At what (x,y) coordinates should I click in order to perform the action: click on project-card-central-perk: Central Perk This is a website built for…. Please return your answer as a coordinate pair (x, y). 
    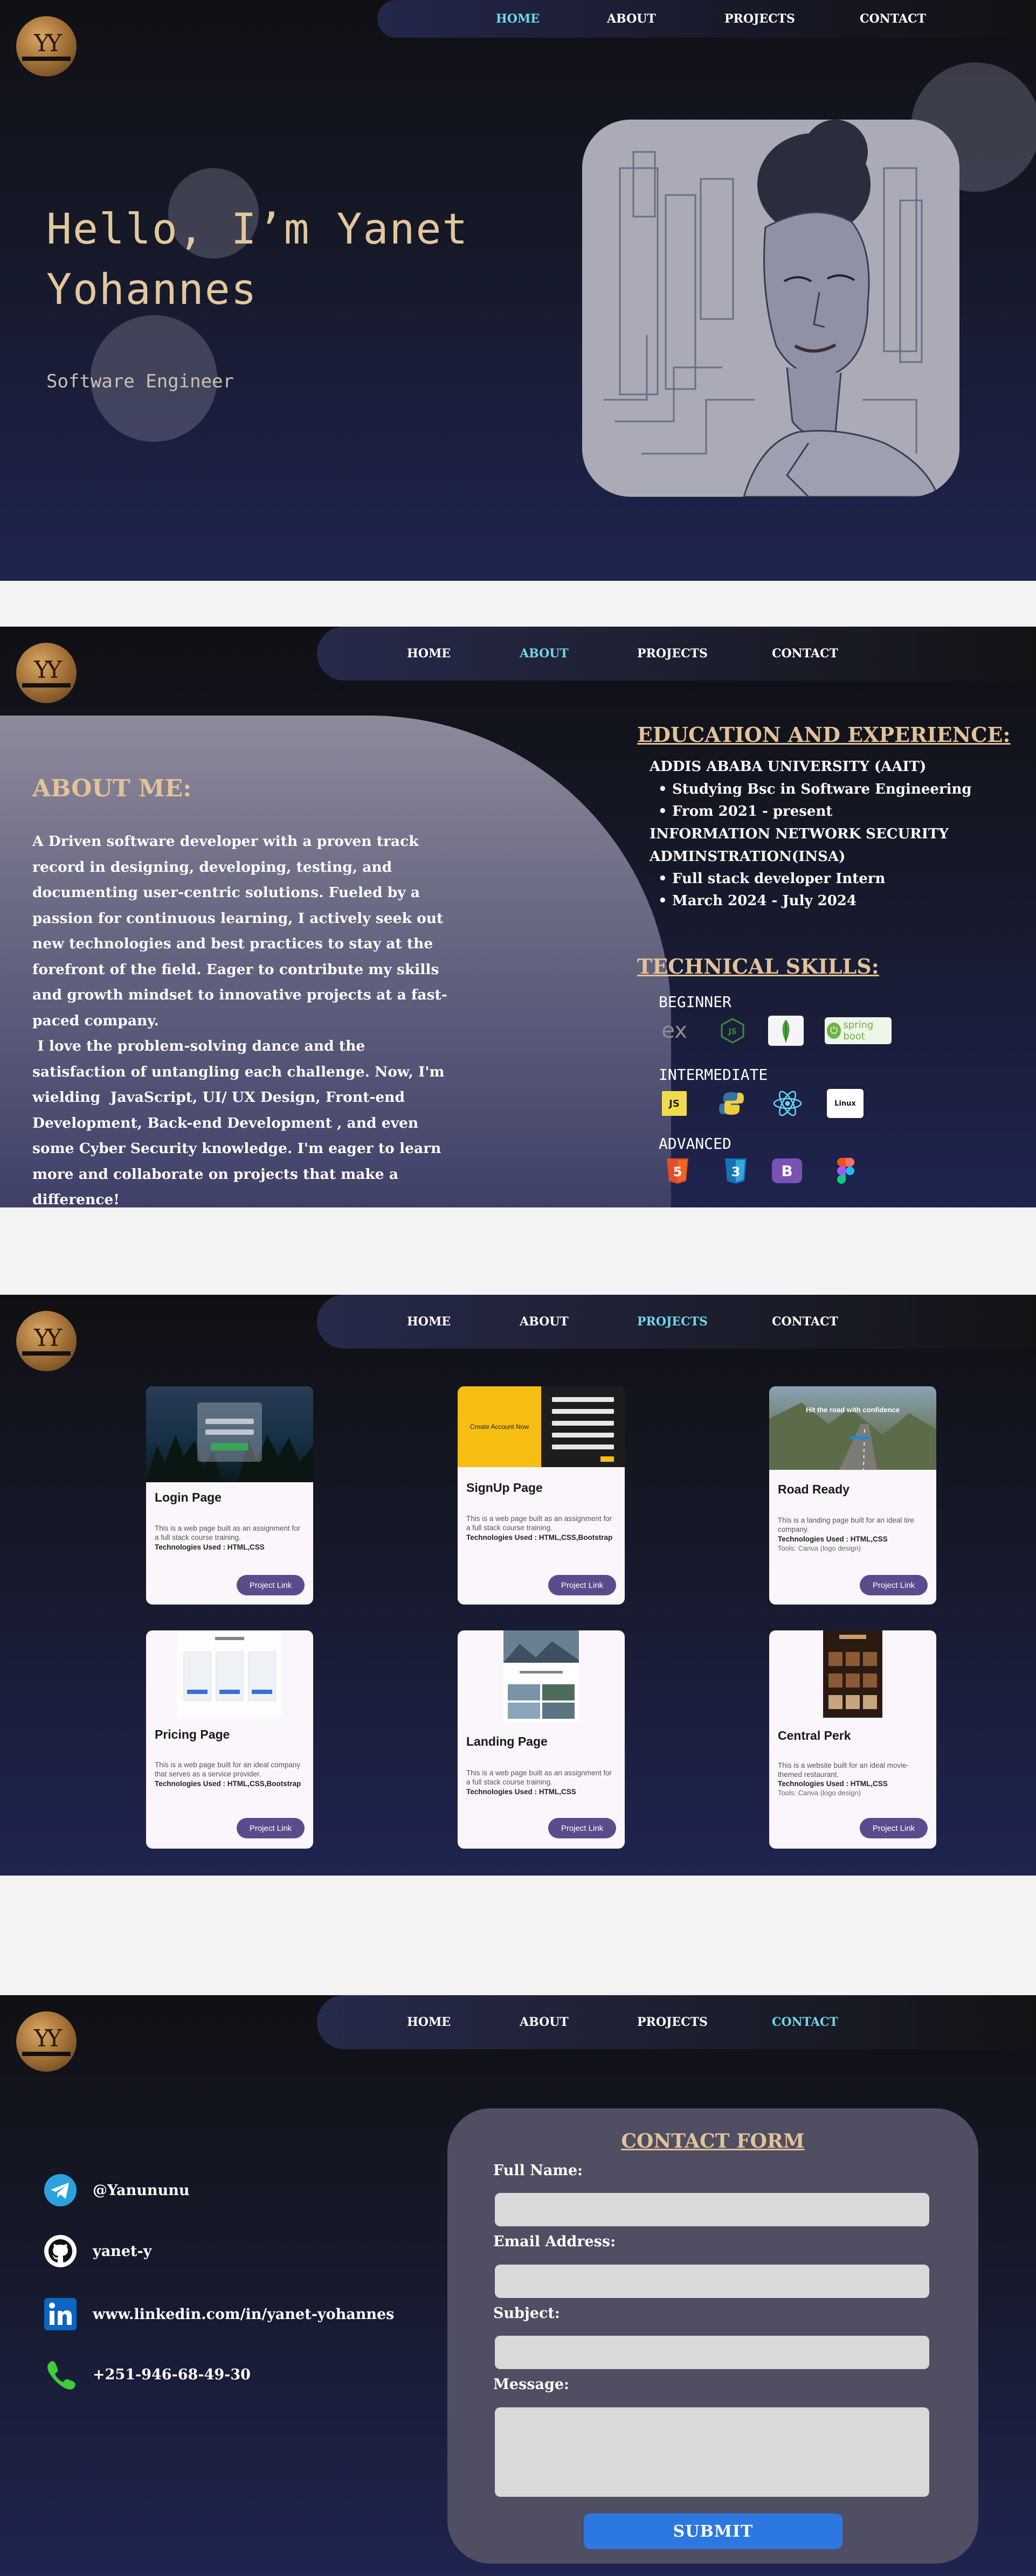
    Looking at the image, I should click on (852, 1739).